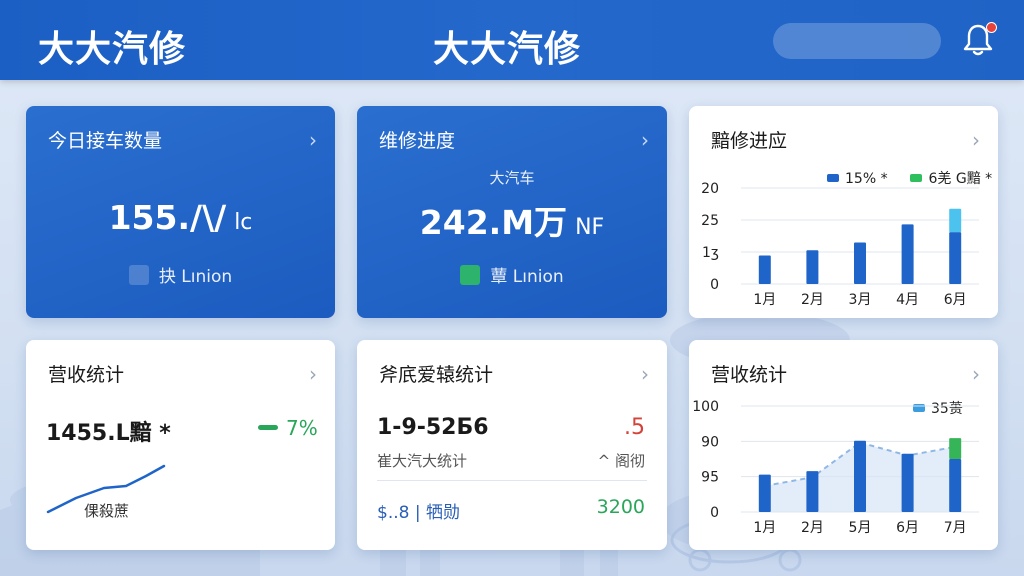 The image size is (1024, 576). I want to click on x-tick-label: 3月, so click(860, 300).